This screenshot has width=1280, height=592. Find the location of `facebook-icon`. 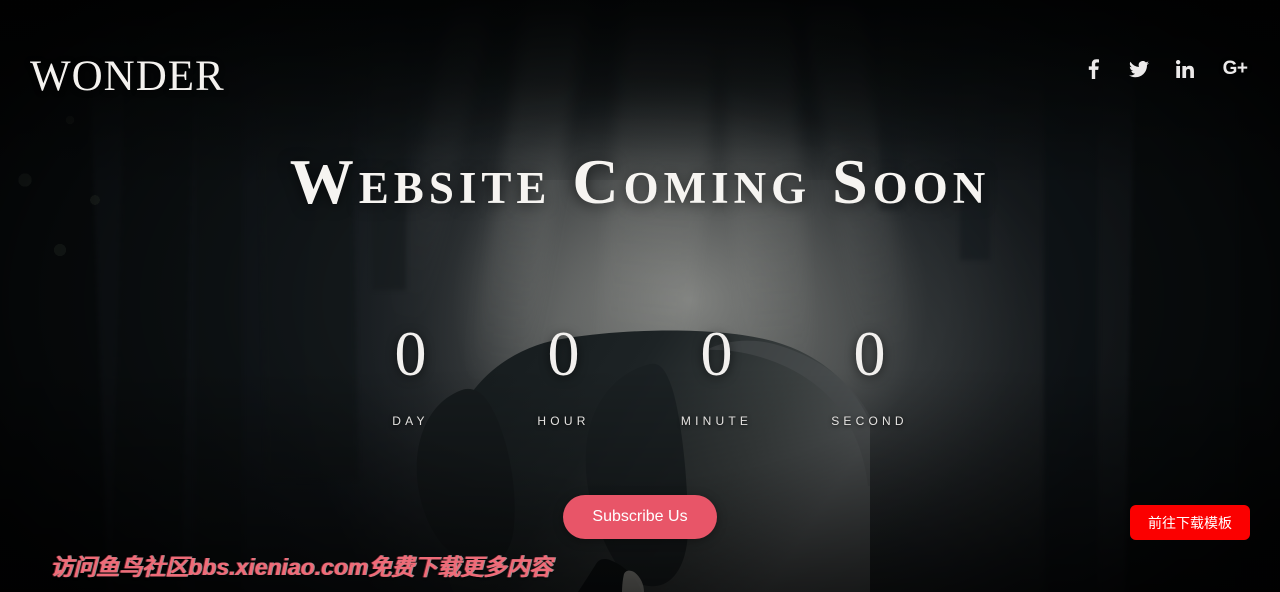

facebook-icon is located at coordinates (1093, 69).